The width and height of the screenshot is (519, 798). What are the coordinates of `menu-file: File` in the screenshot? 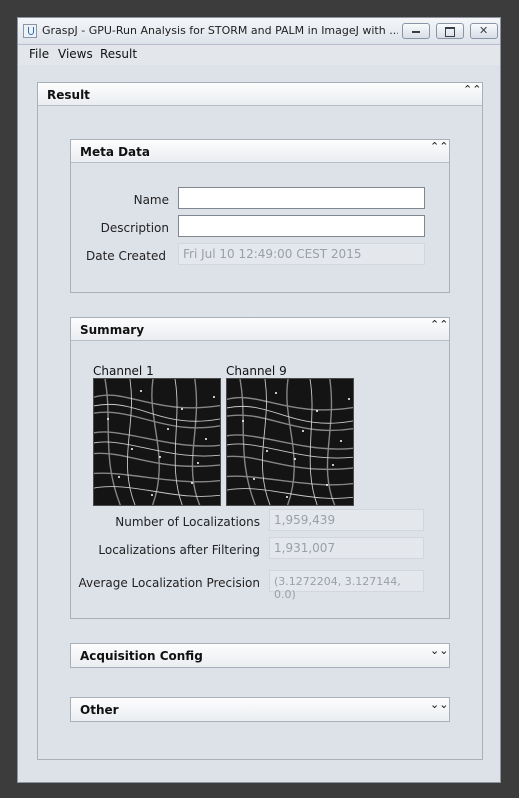 It's located at (39, 54).